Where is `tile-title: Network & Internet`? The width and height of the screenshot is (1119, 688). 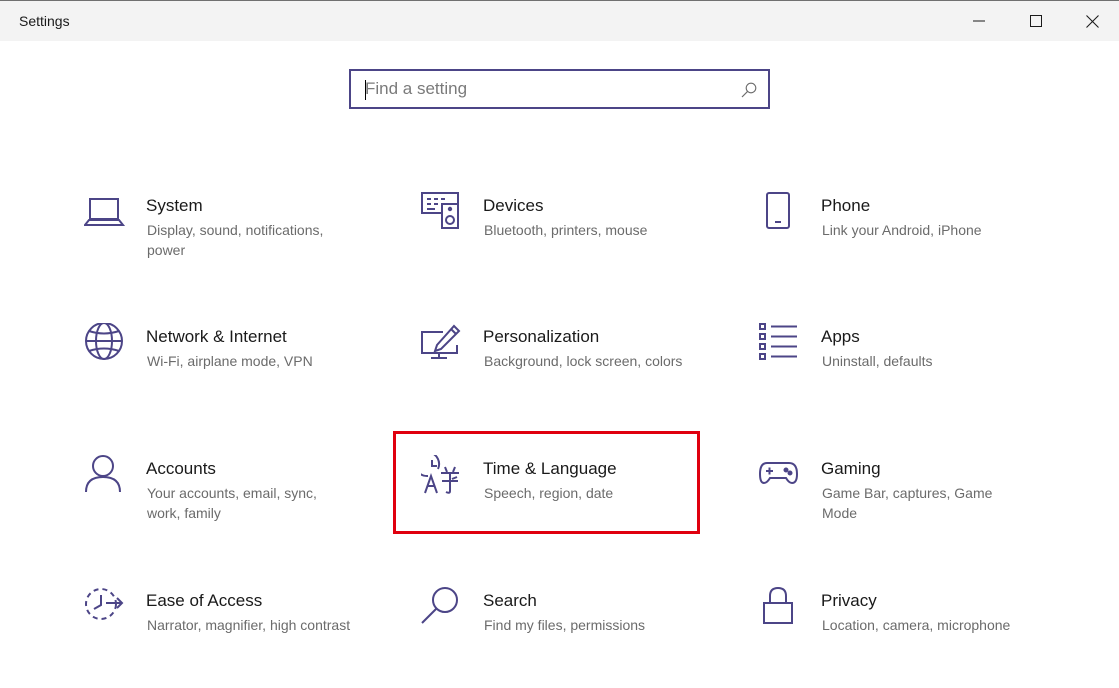
tile-title: Network & Internet is located at coordinates (216, 336).